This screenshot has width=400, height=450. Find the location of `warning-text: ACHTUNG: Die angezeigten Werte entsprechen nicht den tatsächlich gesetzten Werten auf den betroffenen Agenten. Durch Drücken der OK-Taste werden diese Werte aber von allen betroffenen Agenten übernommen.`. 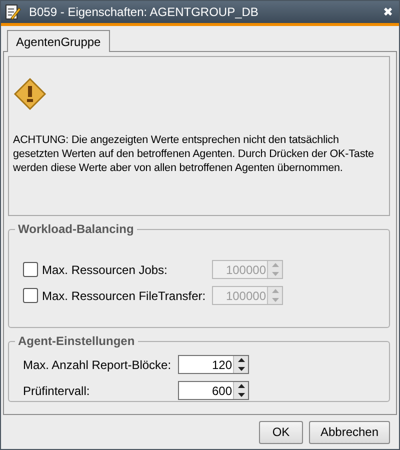

warning-text: ACHTUNG: Die angezeigten Werte entsprechen nicht den tatsächlich gesetzten Werten auf den betroffenen Agenten. Durch Drücken der OK-Taste werden diese Werte aber von allen betroffenen Agenten übernommen. is located at coordinates (194, 154).